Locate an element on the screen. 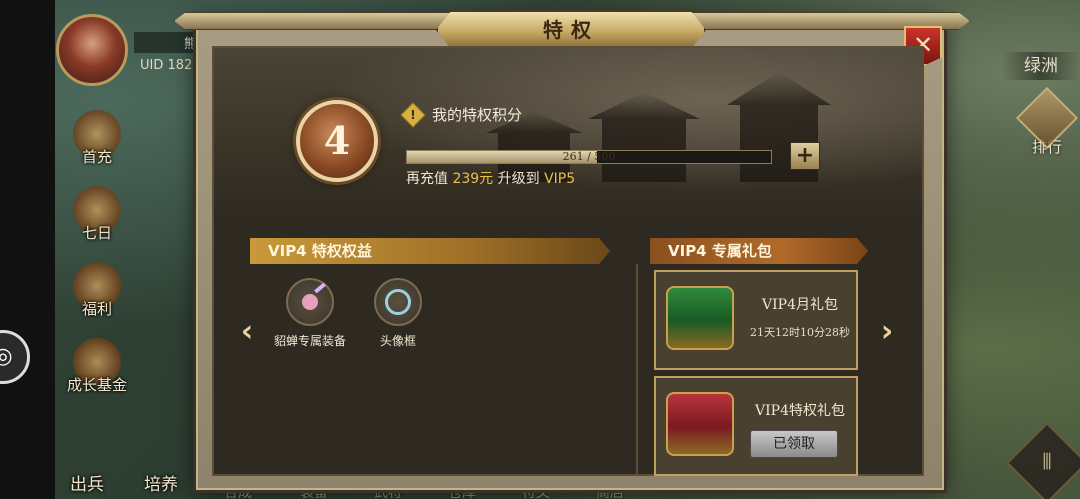 The width and height of the screenshot is (1080, 499). benefit-item: 貂蝉专属装备 is located at coordinates (310, 313).